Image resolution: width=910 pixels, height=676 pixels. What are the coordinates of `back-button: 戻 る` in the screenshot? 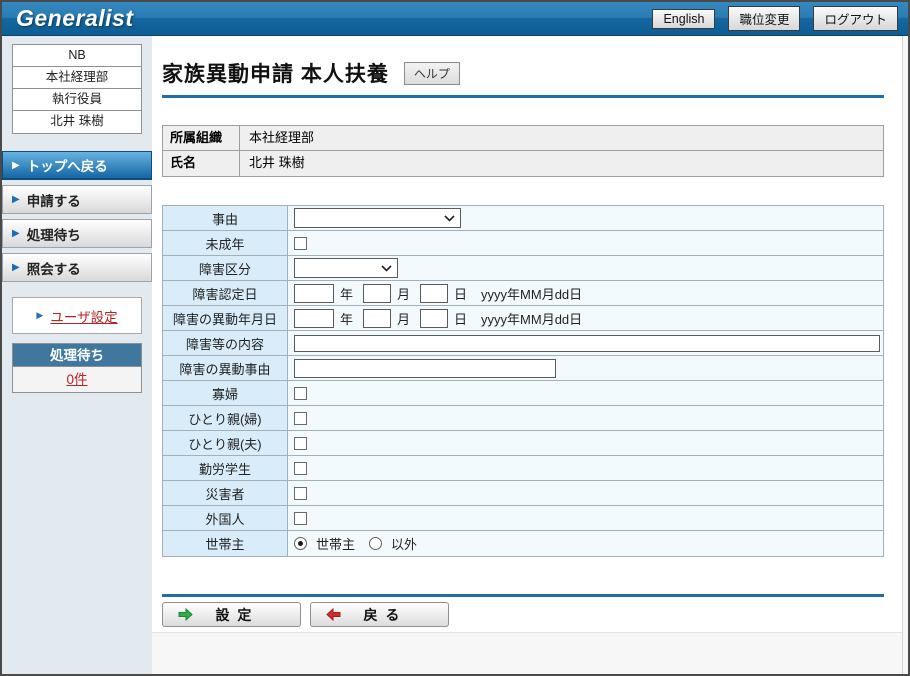 It's located at (379, 614).